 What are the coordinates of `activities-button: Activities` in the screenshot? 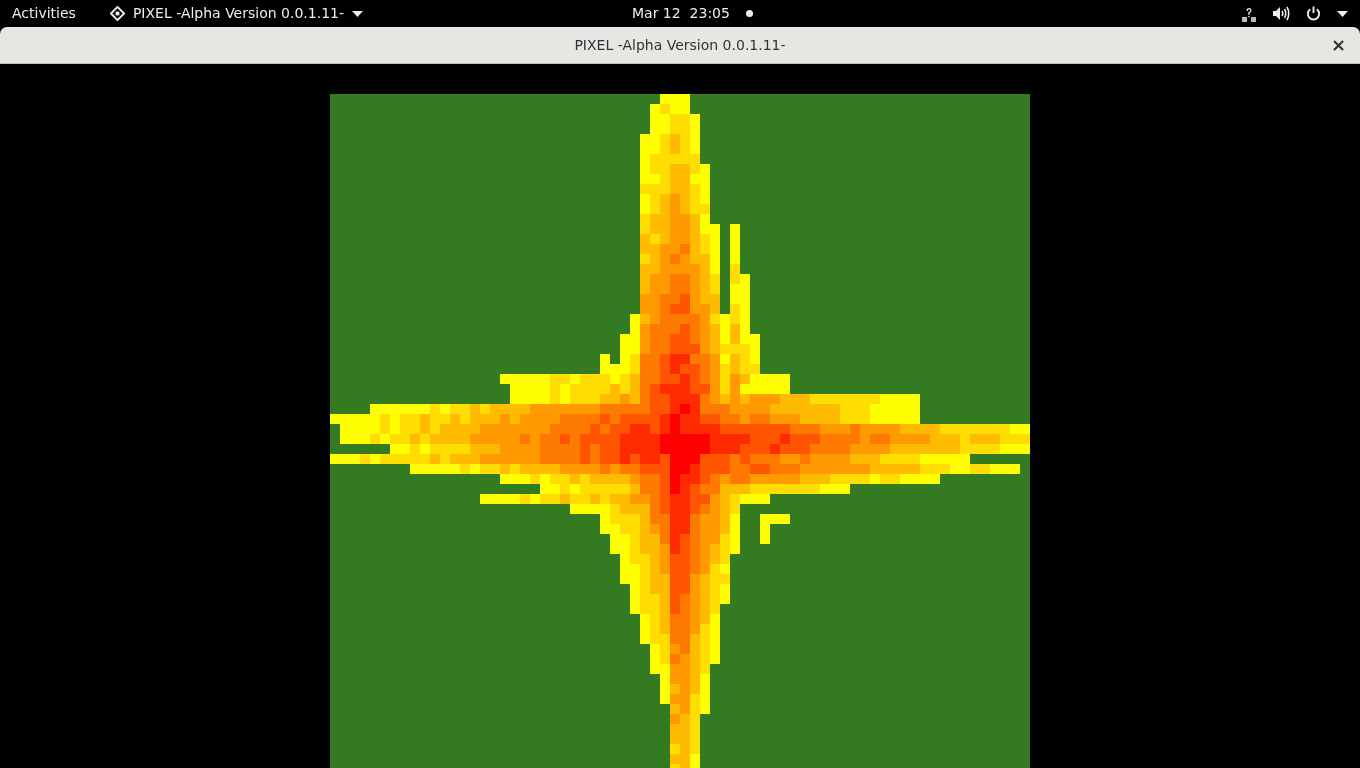 It's located at (44, 13).